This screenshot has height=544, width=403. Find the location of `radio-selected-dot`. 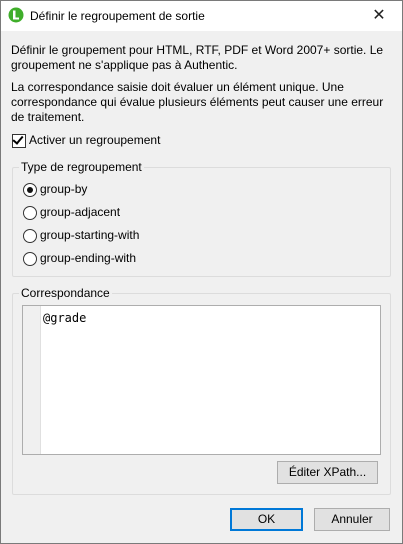

radio-selected-dot is located at coordinates (30, 190).